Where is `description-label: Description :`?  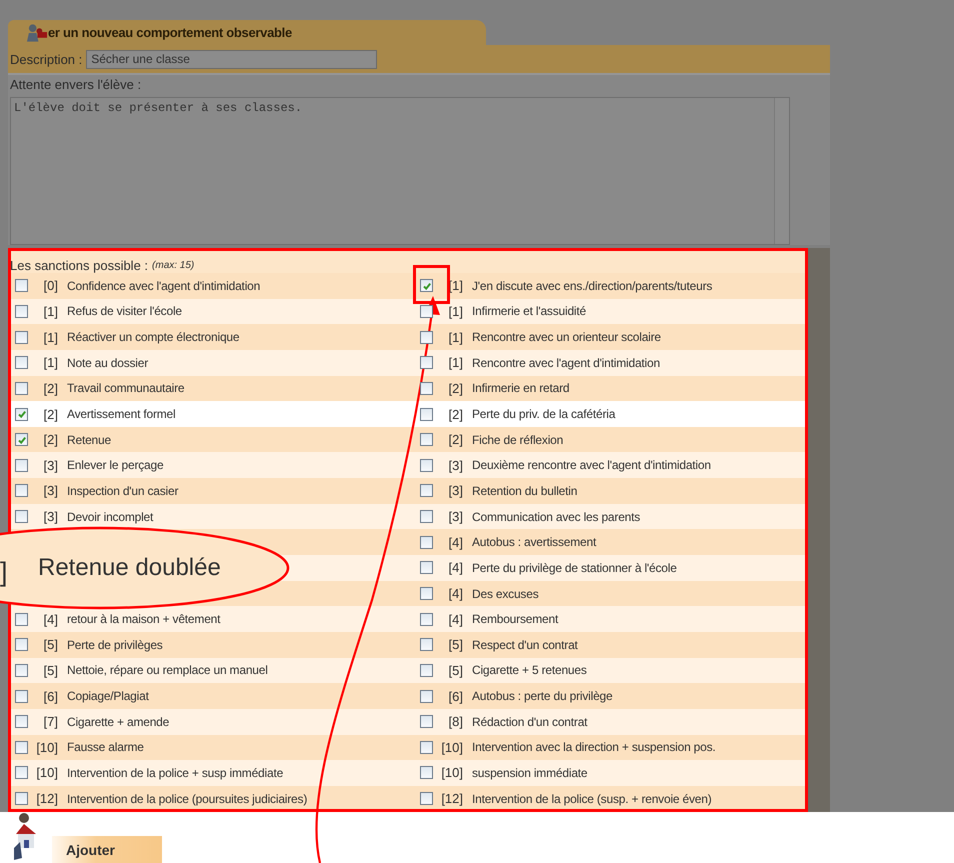
description-label: Description : is located at coordinates (46, 59).